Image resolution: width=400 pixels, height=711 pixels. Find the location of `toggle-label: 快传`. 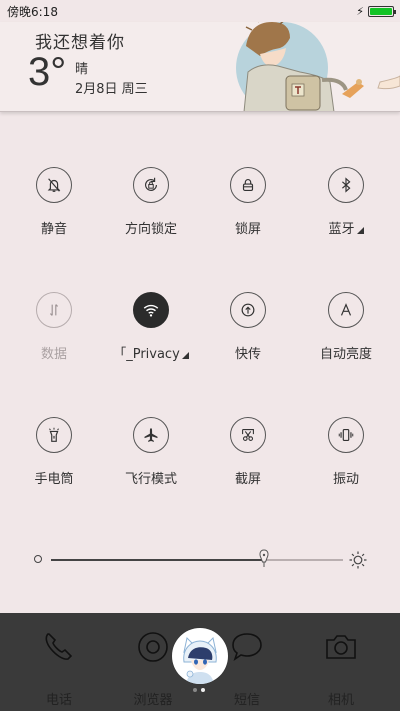

toggle-label: 快传 is located at coordinates (247, 354).